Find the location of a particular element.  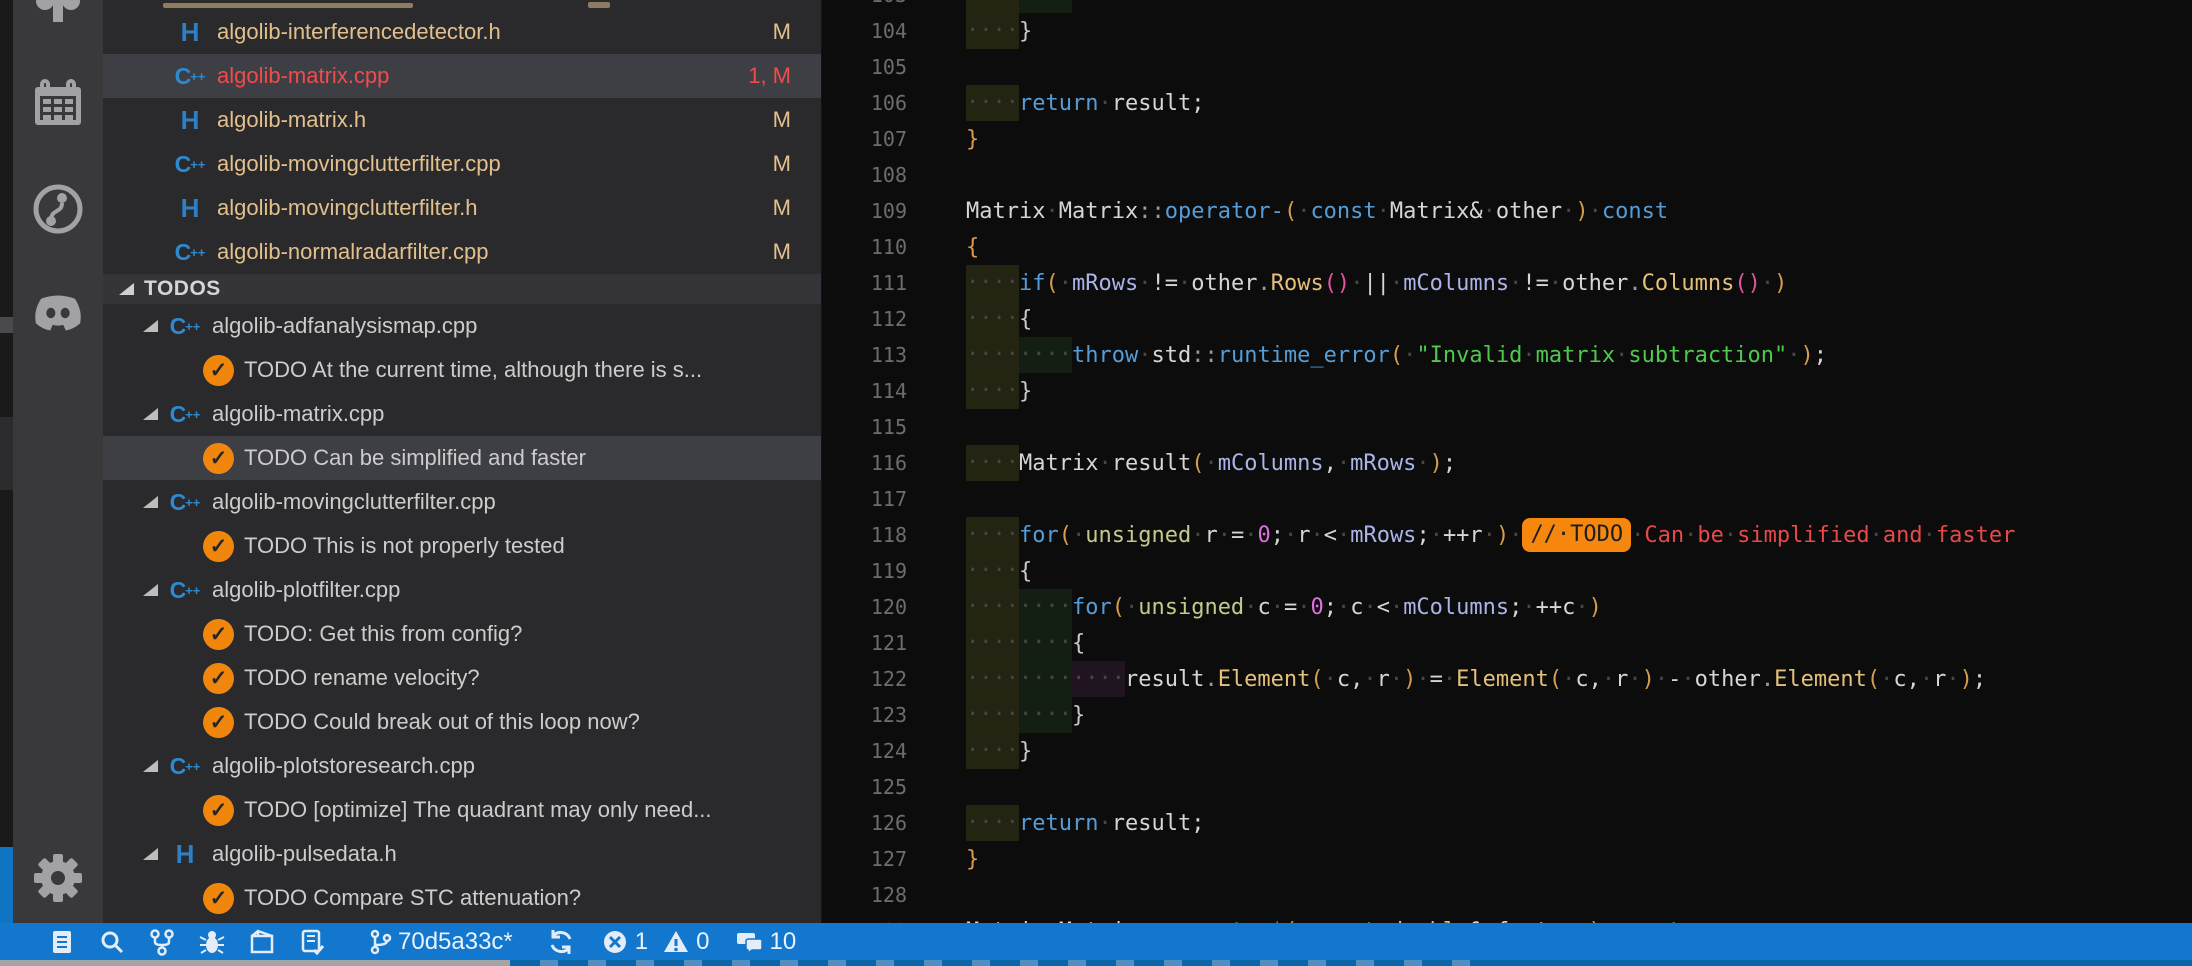

todo-item-row: ✓ TODO Compare STC attenuation? is located at coordinates (462, 898).